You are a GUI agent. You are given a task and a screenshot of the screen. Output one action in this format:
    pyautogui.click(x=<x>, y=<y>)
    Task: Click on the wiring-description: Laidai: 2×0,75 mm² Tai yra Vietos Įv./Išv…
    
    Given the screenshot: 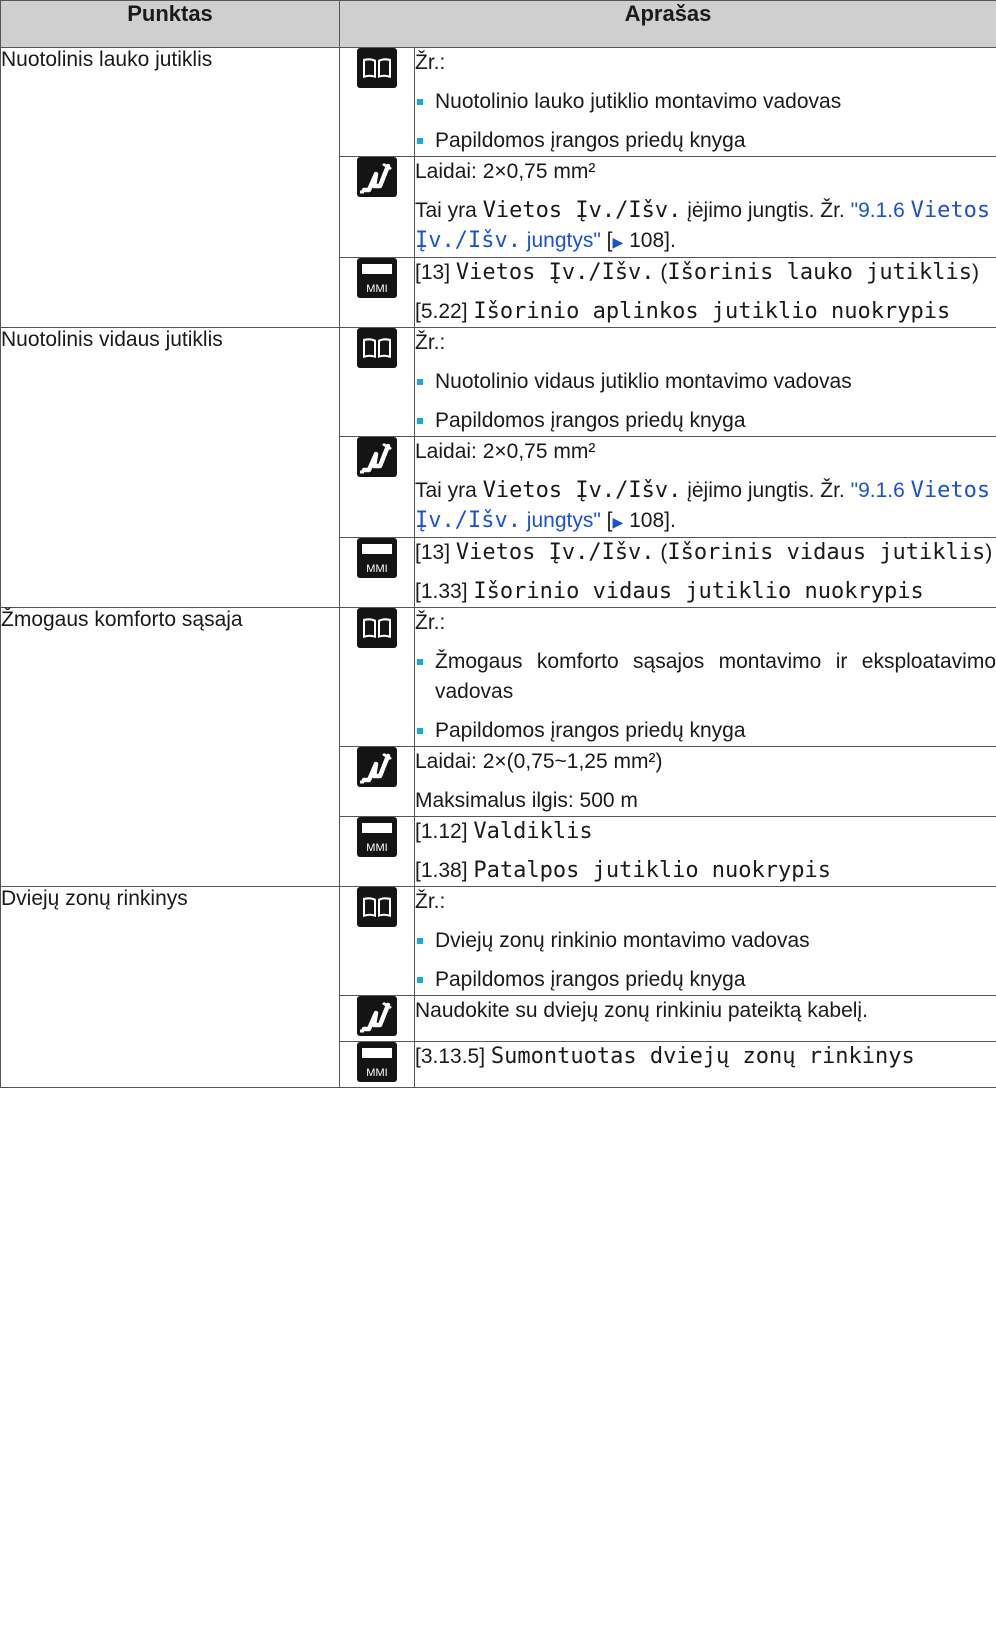 What is the action you would take?
    pyautogui.click(x=705, y=487)
    